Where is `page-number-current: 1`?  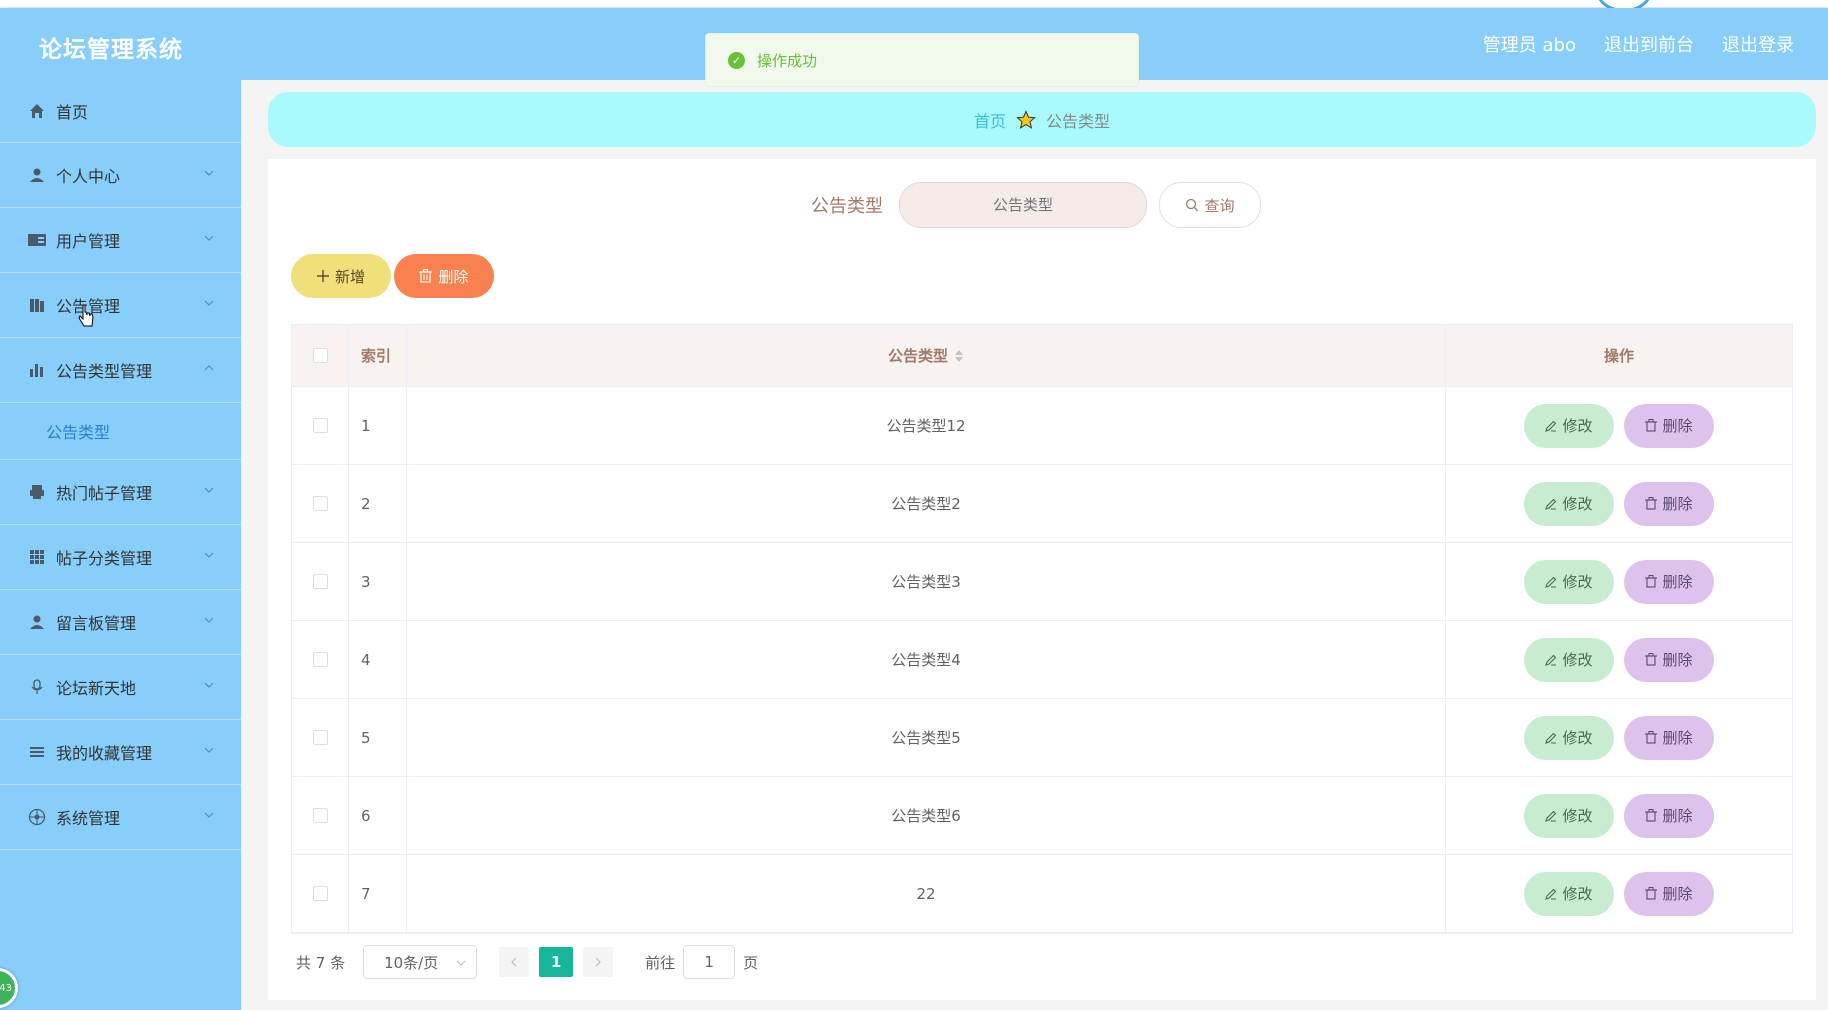
page-number-current: 1 is located at coordinates (556, 962).